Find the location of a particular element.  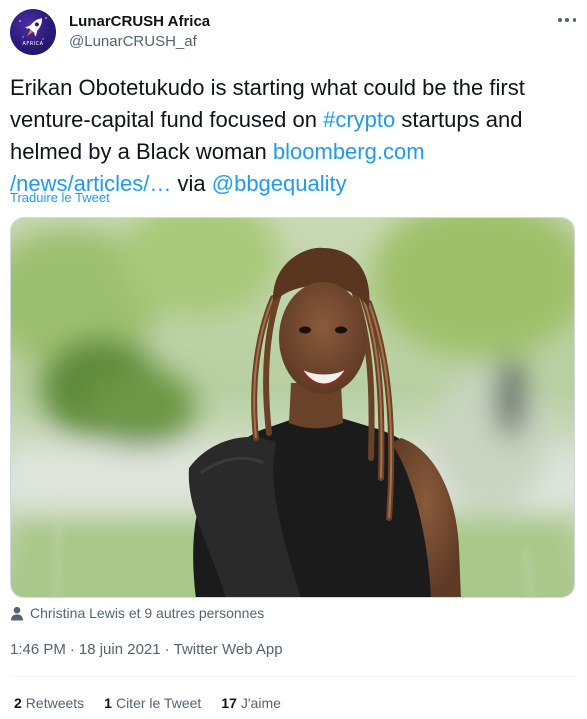

retweets-label: Retweets is located at coordinates (55, 703).